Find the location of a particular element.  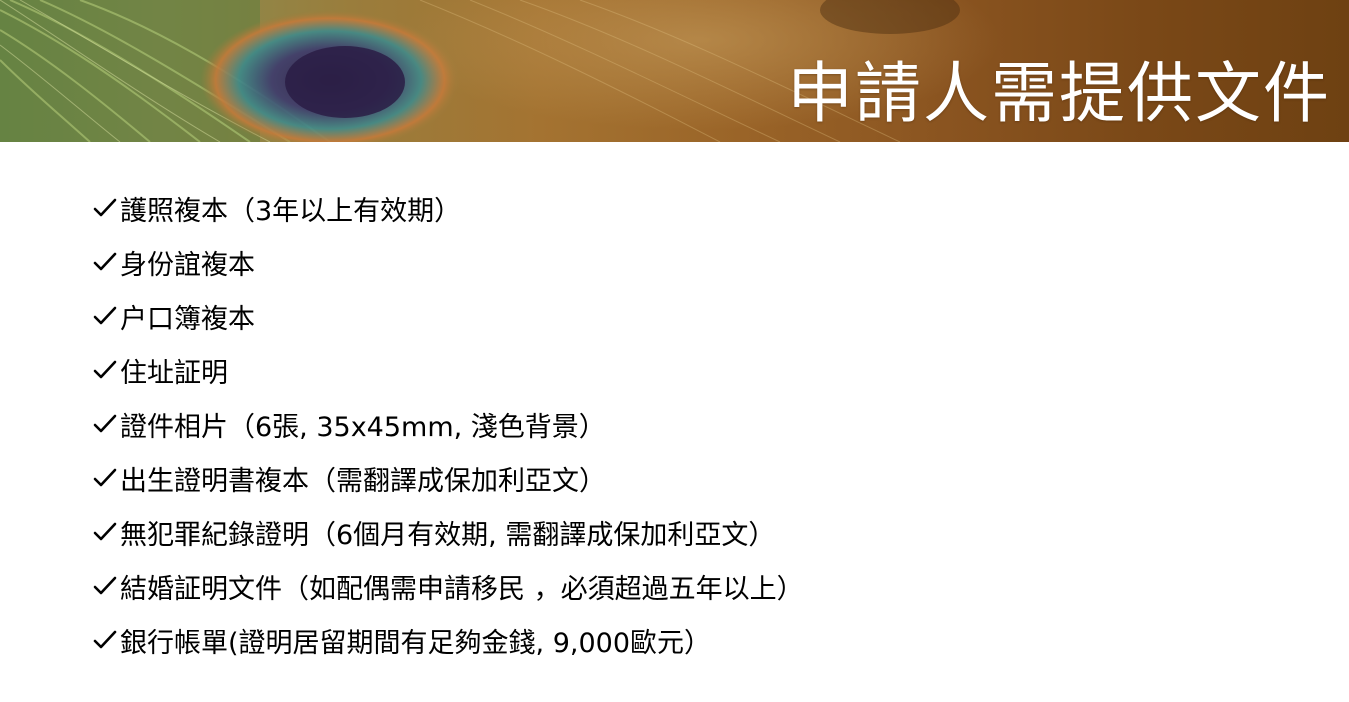

list-item: 身份誼複本 is located at coordinates (448, 262).